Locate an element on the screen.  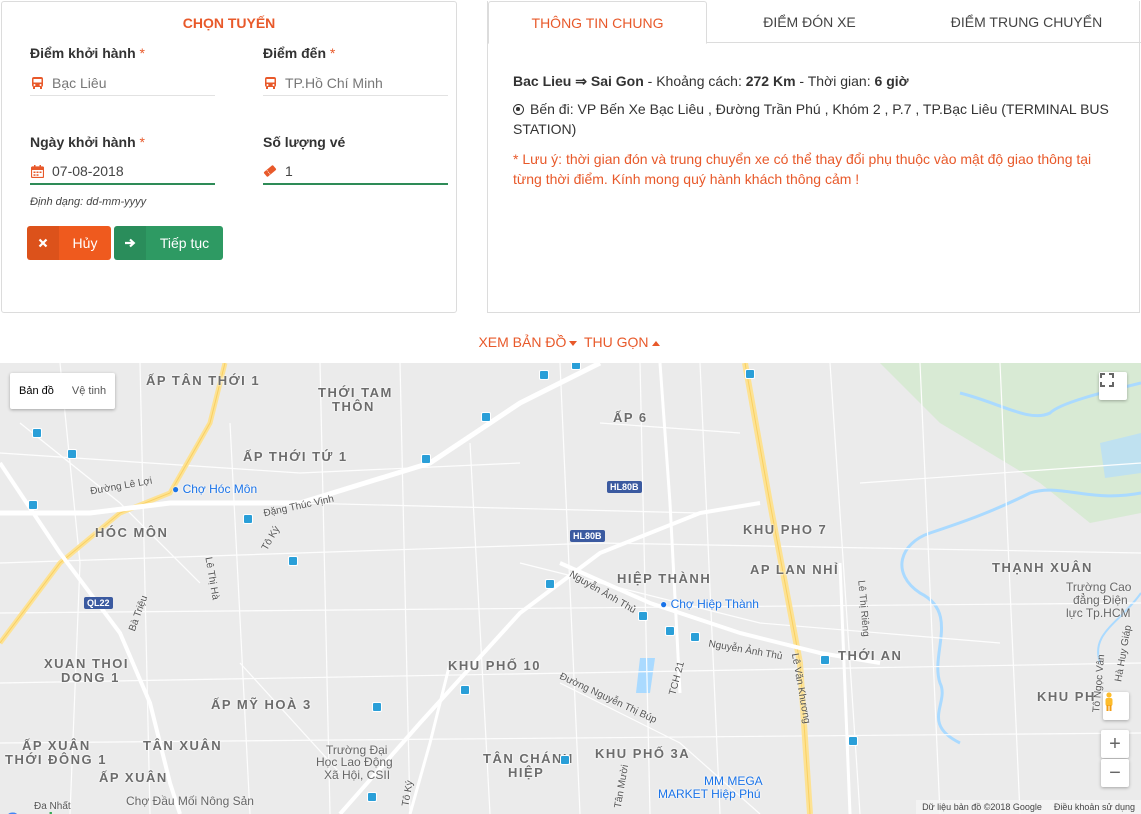
map-toggle: XEM BẢN ĐỒ THU GỌN is located at coordinates (570, 342).